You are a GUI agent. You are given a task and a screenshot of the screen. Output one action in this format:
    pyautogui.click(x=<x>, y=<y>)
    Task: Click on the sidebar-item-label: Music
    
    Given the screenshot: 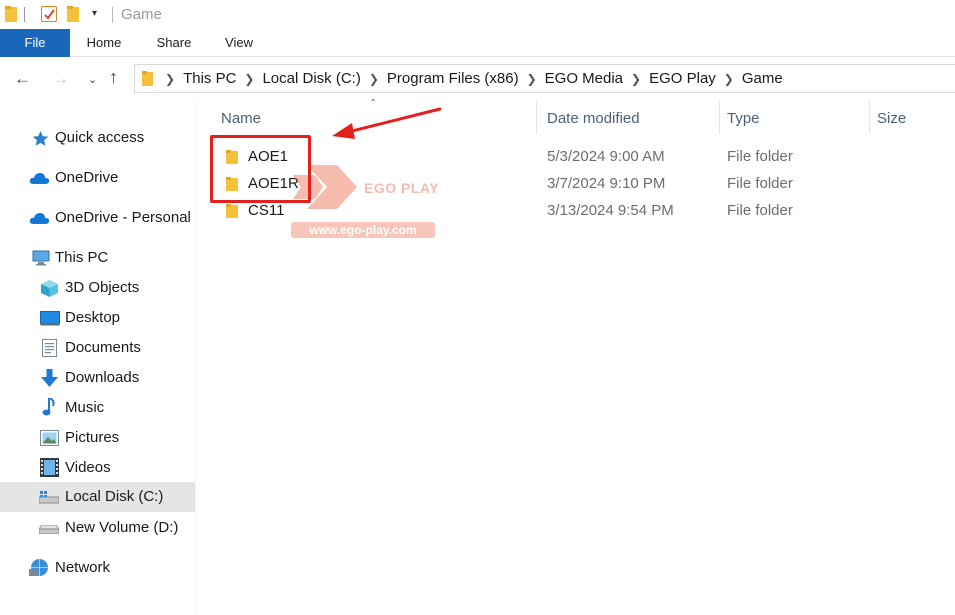 What is the action you would take?
    pyautogui.click(x=85, y=407)
    